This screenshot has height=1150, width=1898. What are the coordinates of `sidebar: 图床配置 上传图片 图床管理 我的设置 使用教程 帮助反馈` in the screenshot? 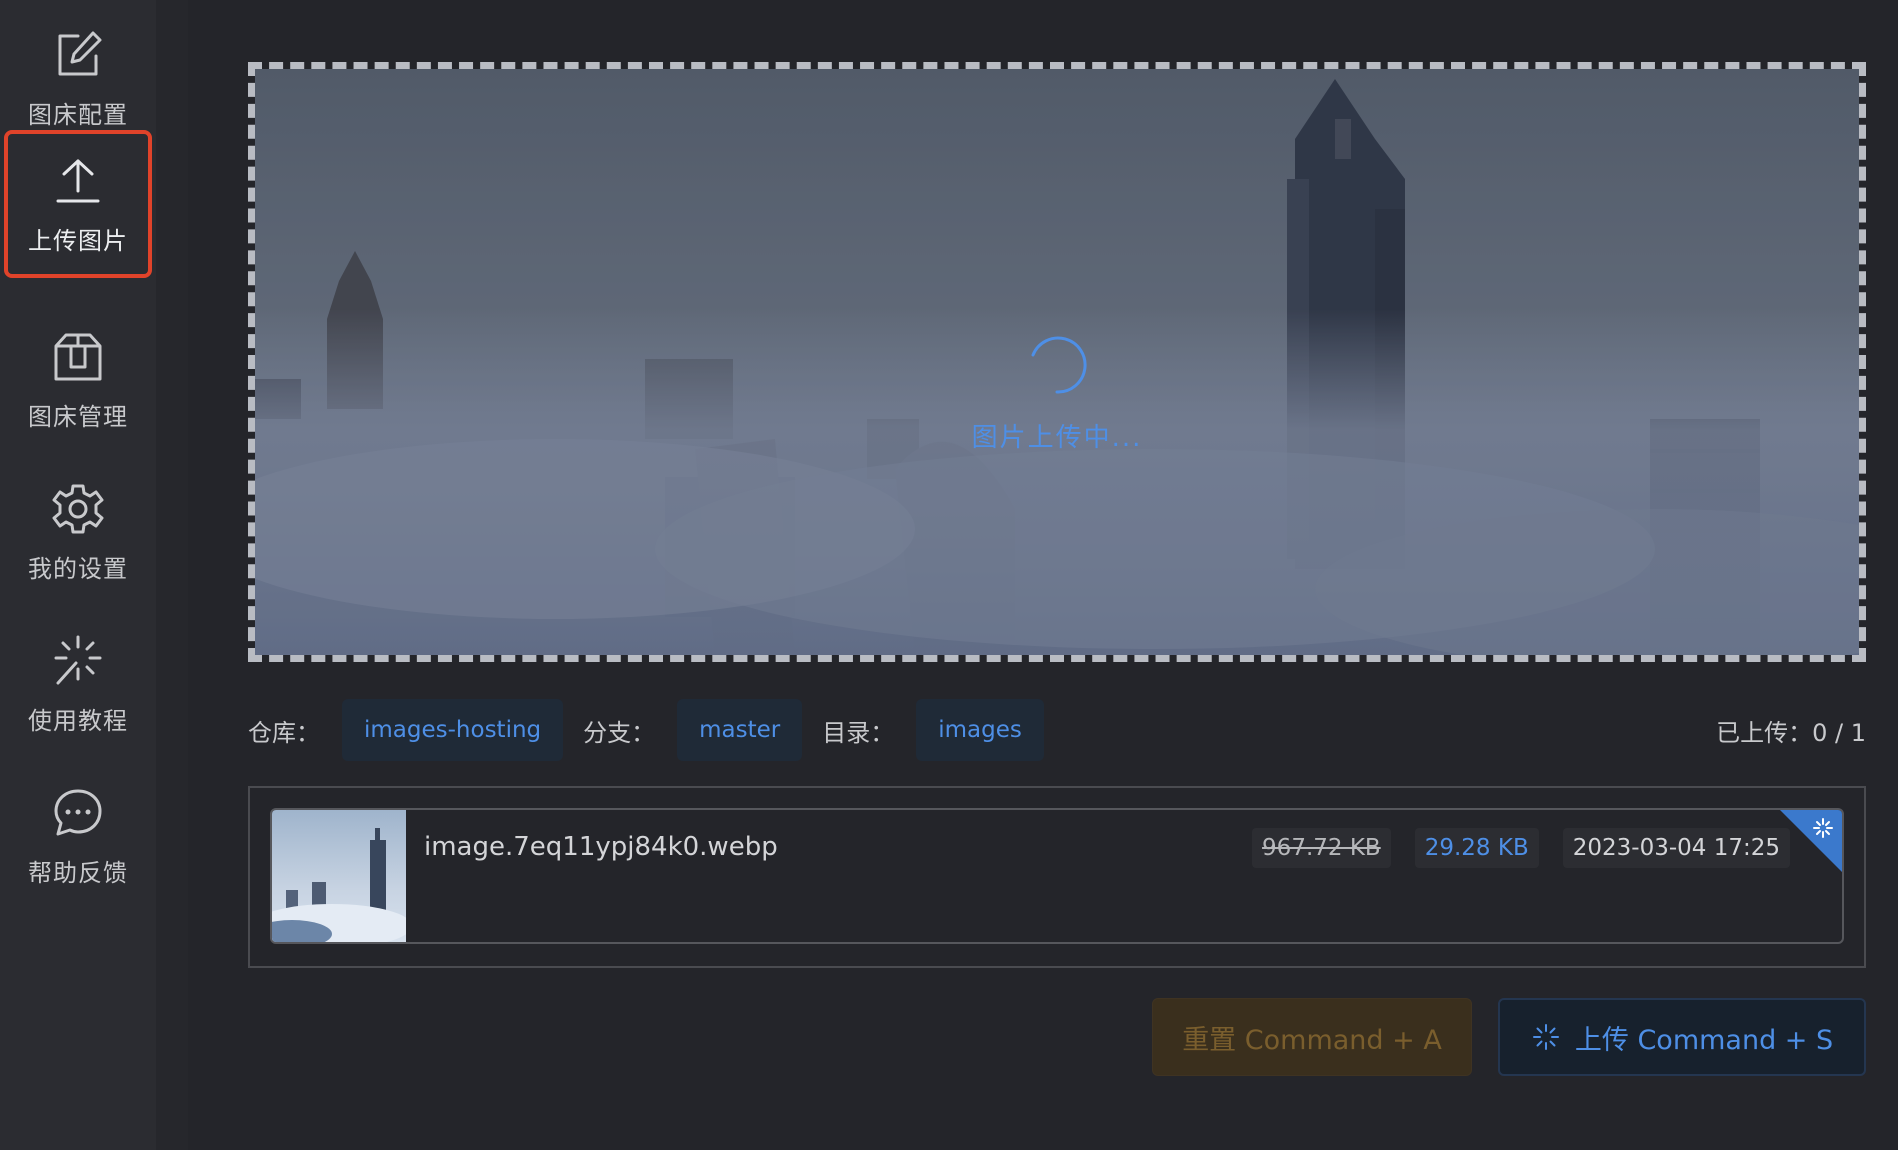 It's located at (78, 575).